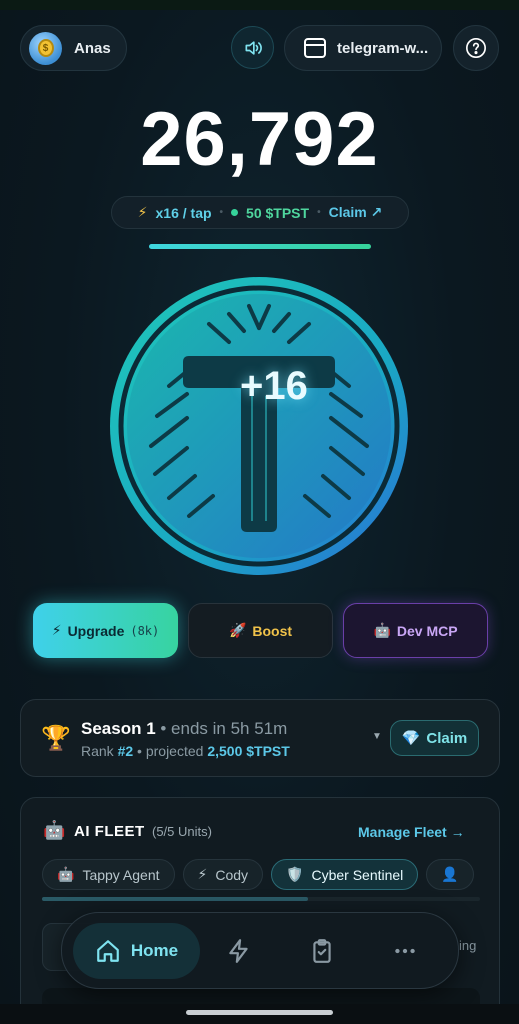 This screenshot has height=1024, width=519. Describe the element at coordinates (295, 874) in the screenshot. I see `shield-icon: 🛡️` at that location.